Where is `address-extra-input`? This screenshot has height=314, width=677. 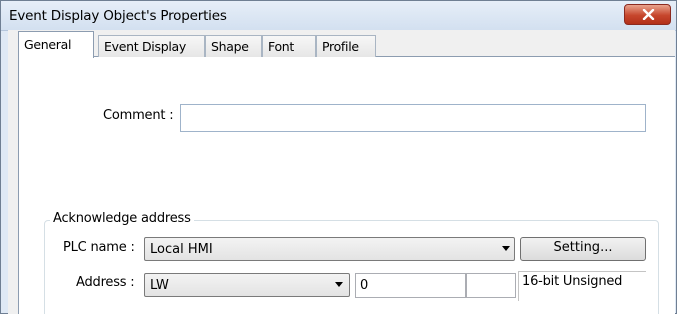
address-extra-input is located at coordinates (491, 285).